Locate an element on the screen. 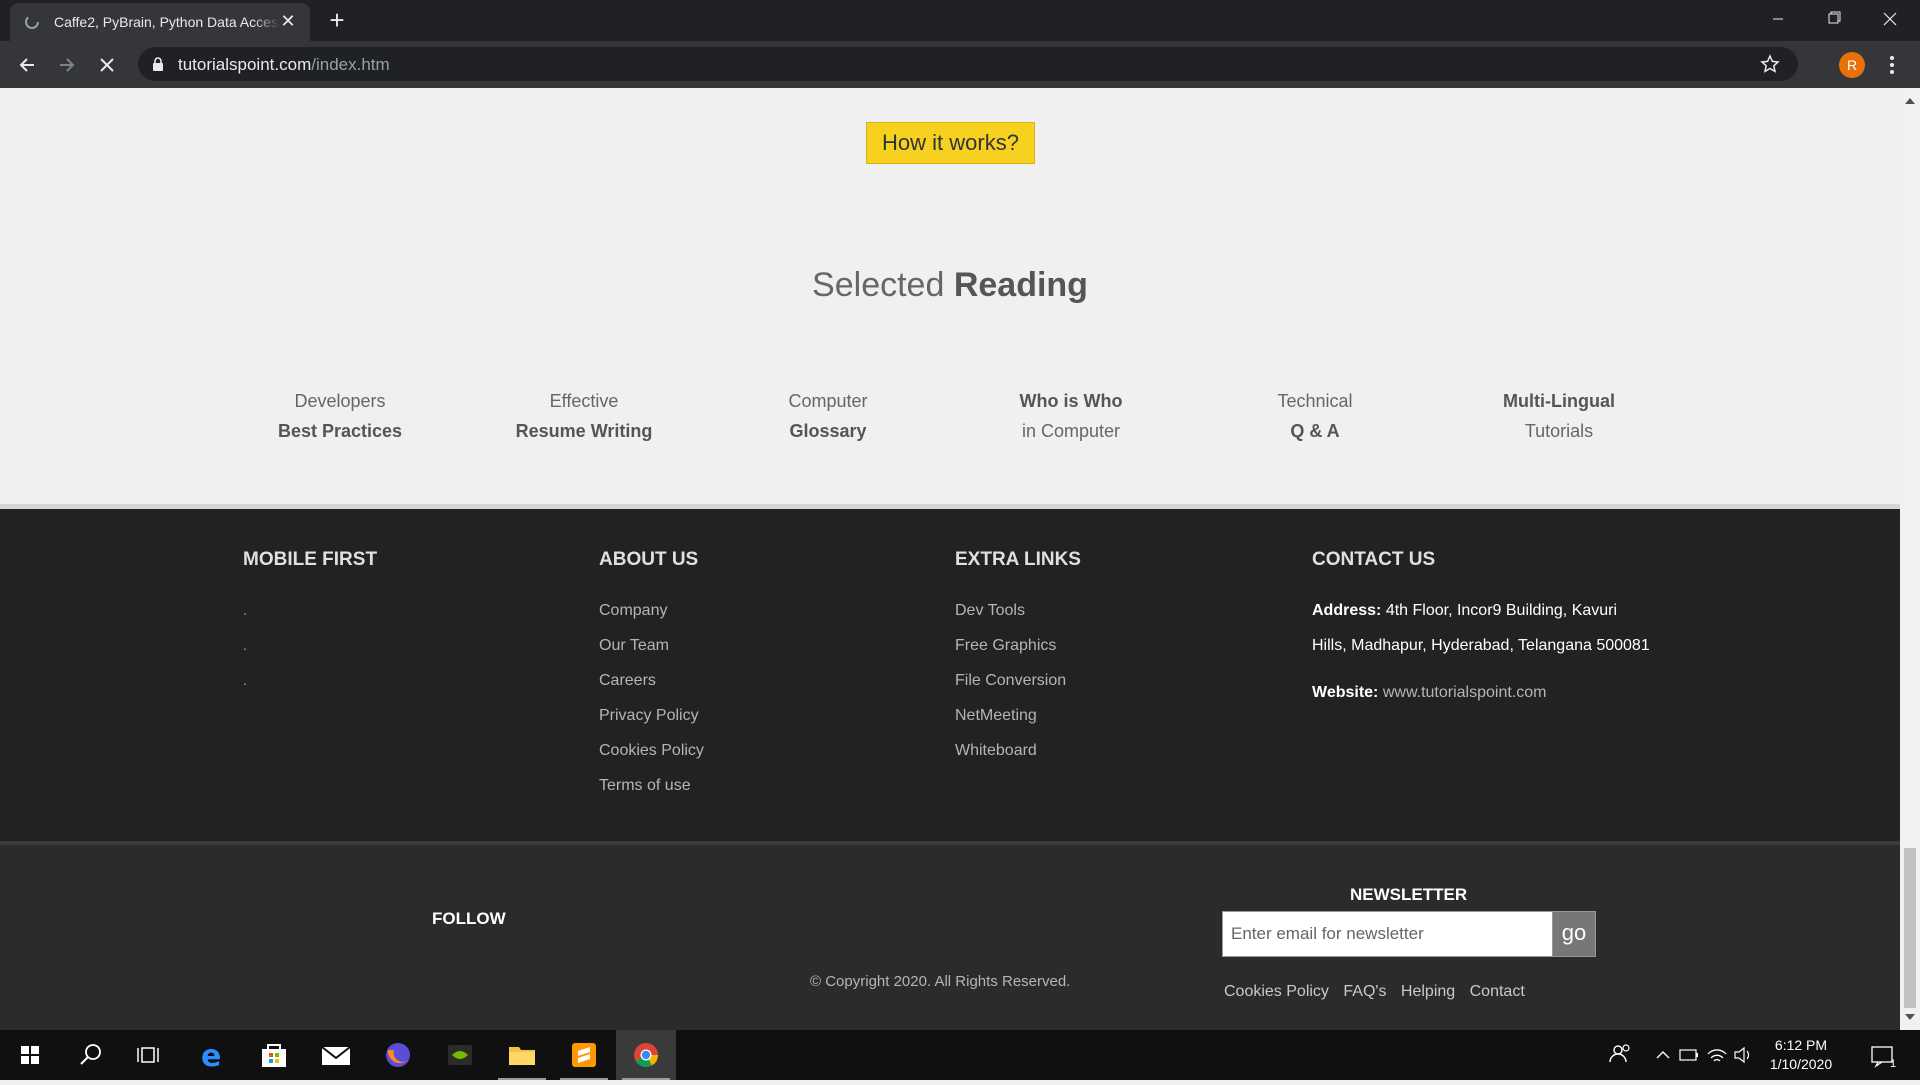  link-dev-tools: Dev Tools is located at coordinates (1018, 610).